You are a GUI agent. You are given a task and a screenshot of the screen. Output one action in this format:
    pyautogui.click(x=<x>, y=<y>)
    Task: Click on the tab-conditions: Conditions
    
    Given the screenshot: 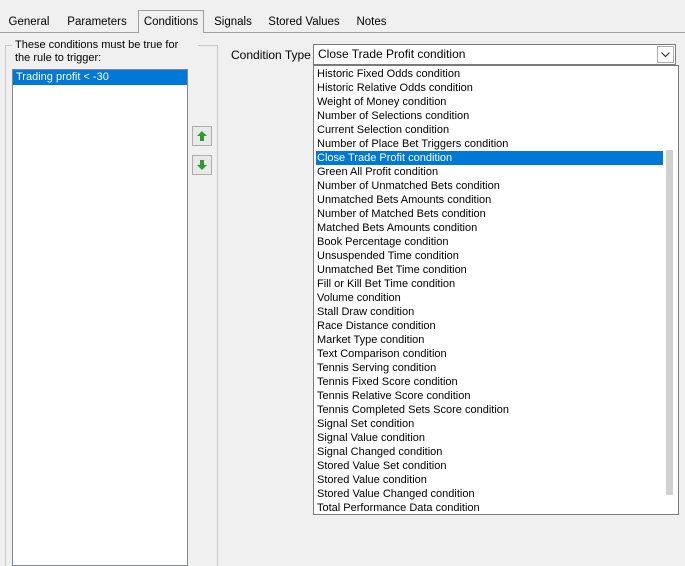 What is the action you would take?
    pyautogui.click(x=171, y=21)
    